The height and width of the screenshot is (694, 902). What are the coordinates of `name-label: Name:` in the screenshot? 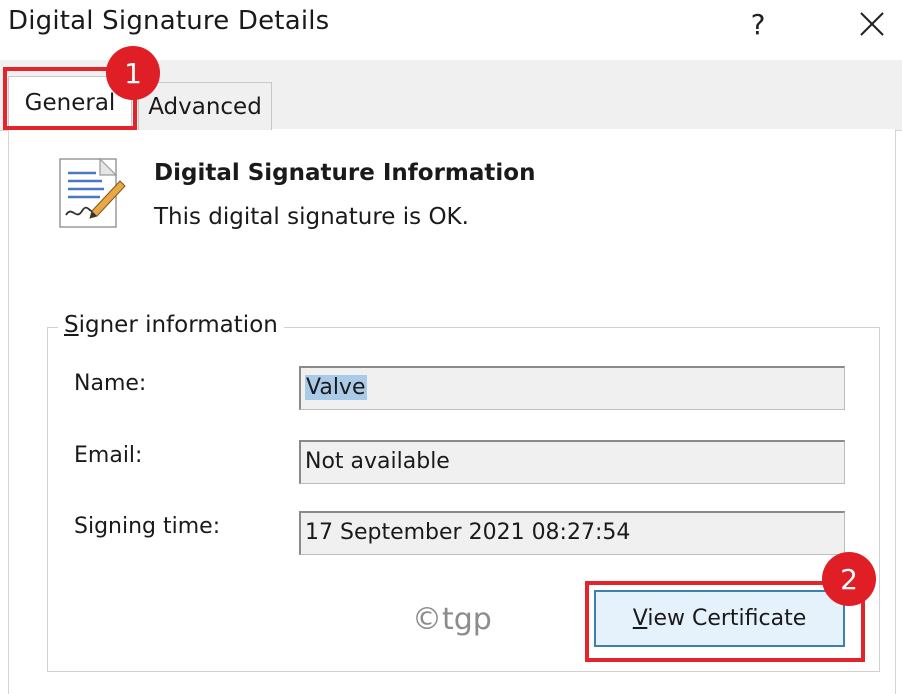 It's located at (110, 383).